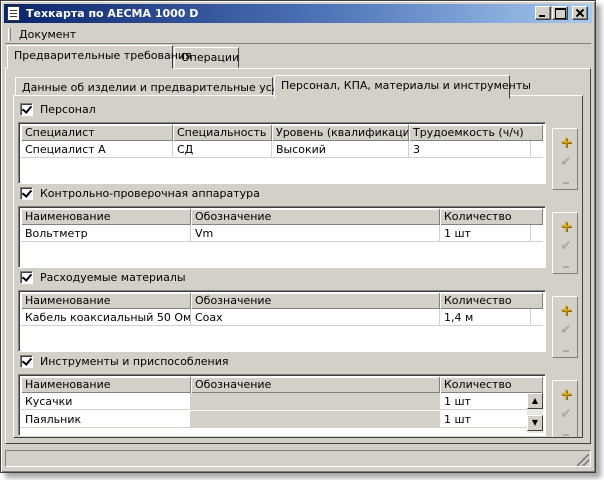 The width and height of the screenshot is (604, 480). I want to click on scroll-up-button: ▲, so click(535, 401).